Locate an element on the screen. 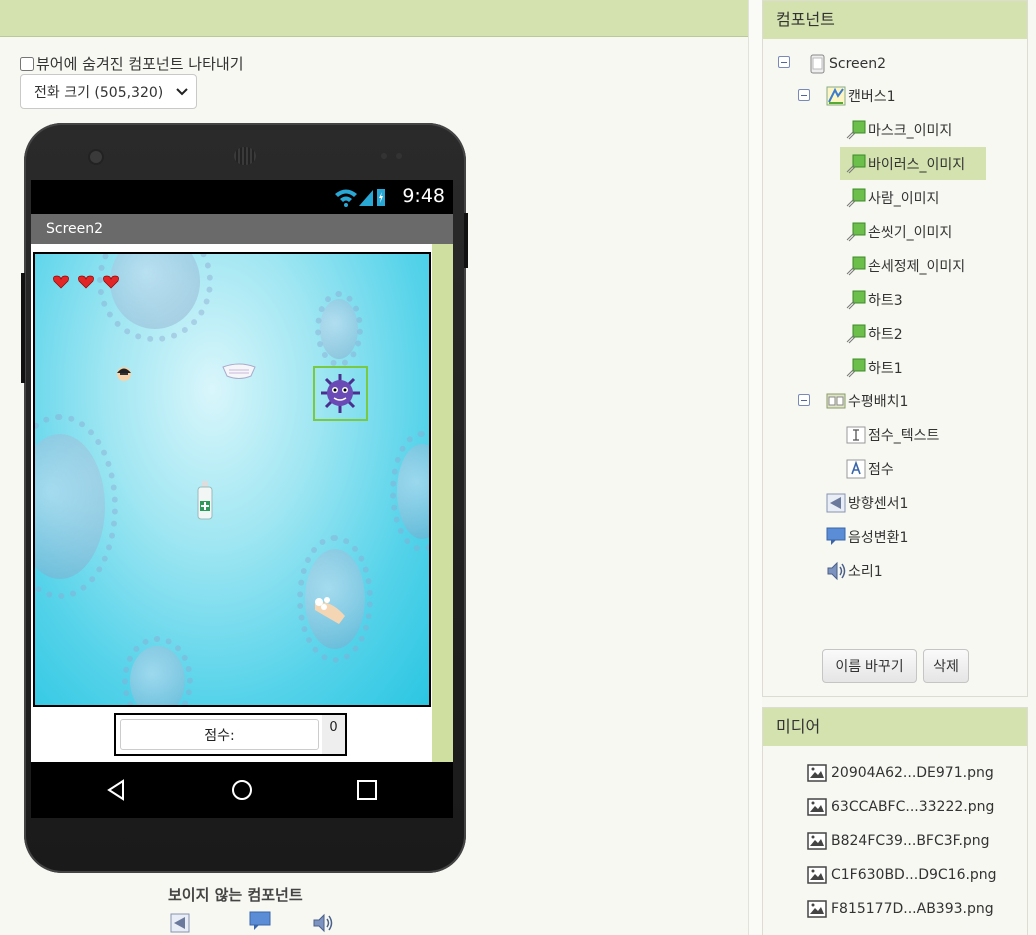 The height and width of the screenshot is (935, 1036). score-label-text: 점수: is located at coordinates (219, 735).